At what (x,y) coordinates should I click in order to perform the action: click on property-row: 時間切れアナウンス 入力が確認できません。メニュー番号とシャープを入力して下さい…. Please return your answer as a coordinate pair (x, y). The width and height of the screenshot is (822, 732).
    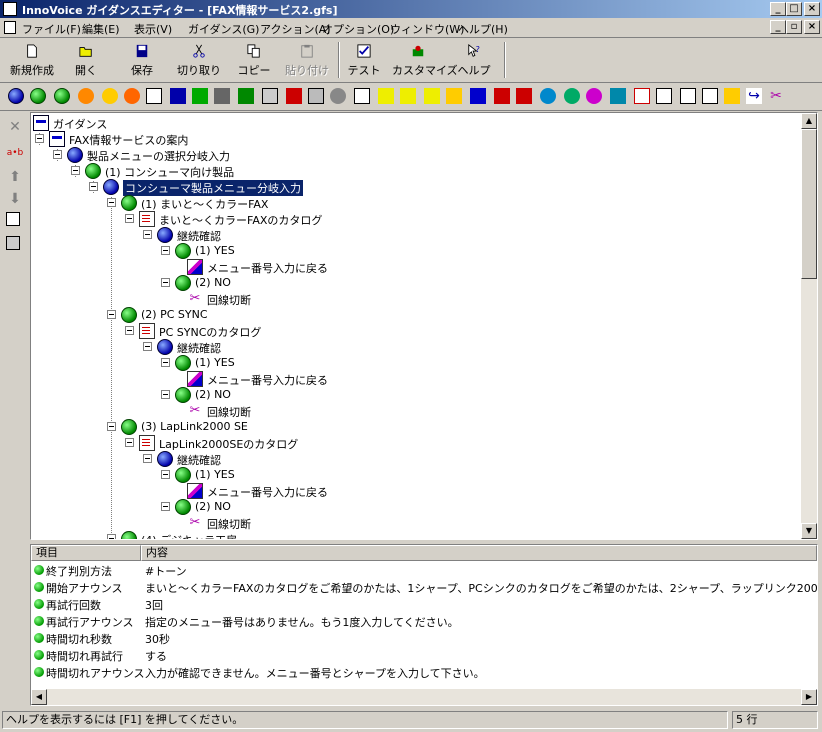
    Looking at the image, I should click on (423, 672).